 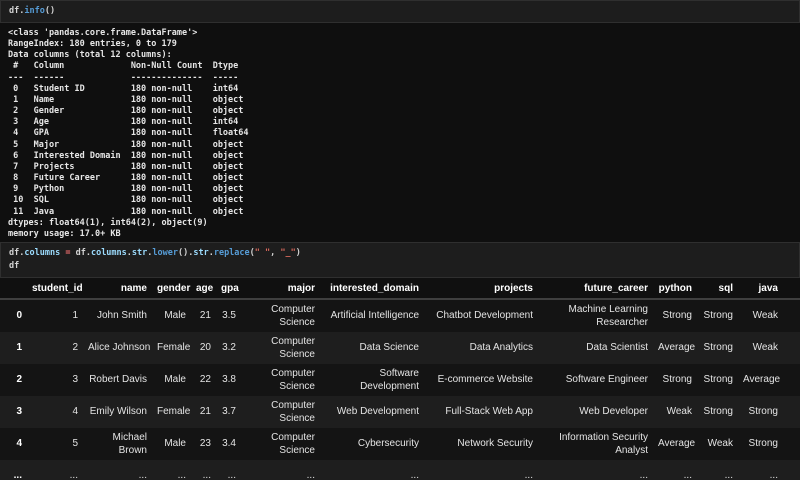 I want to click on row-index: 1, so click(x=19, y=348).